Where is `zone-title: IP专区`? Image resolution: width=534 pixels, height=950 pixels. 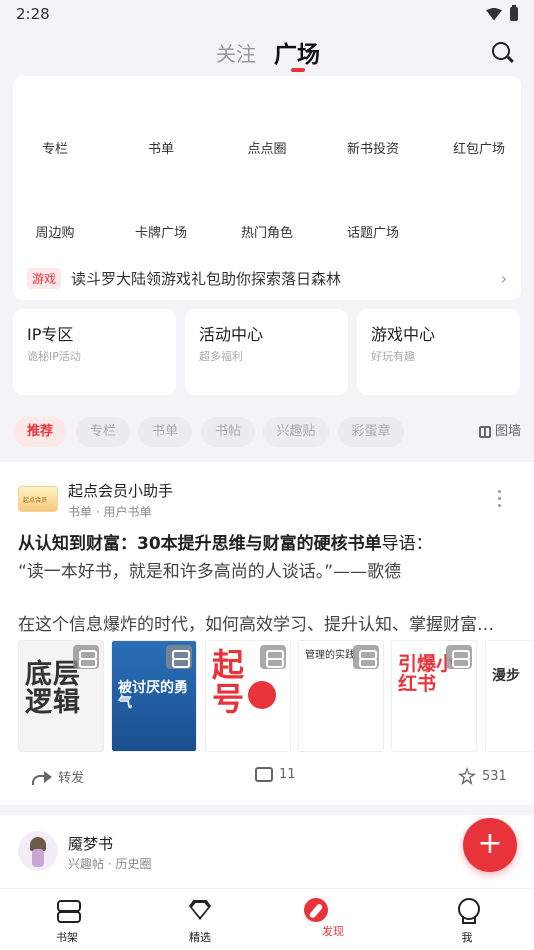 zone-title: IP专区 is located at coordinates (50, 334).